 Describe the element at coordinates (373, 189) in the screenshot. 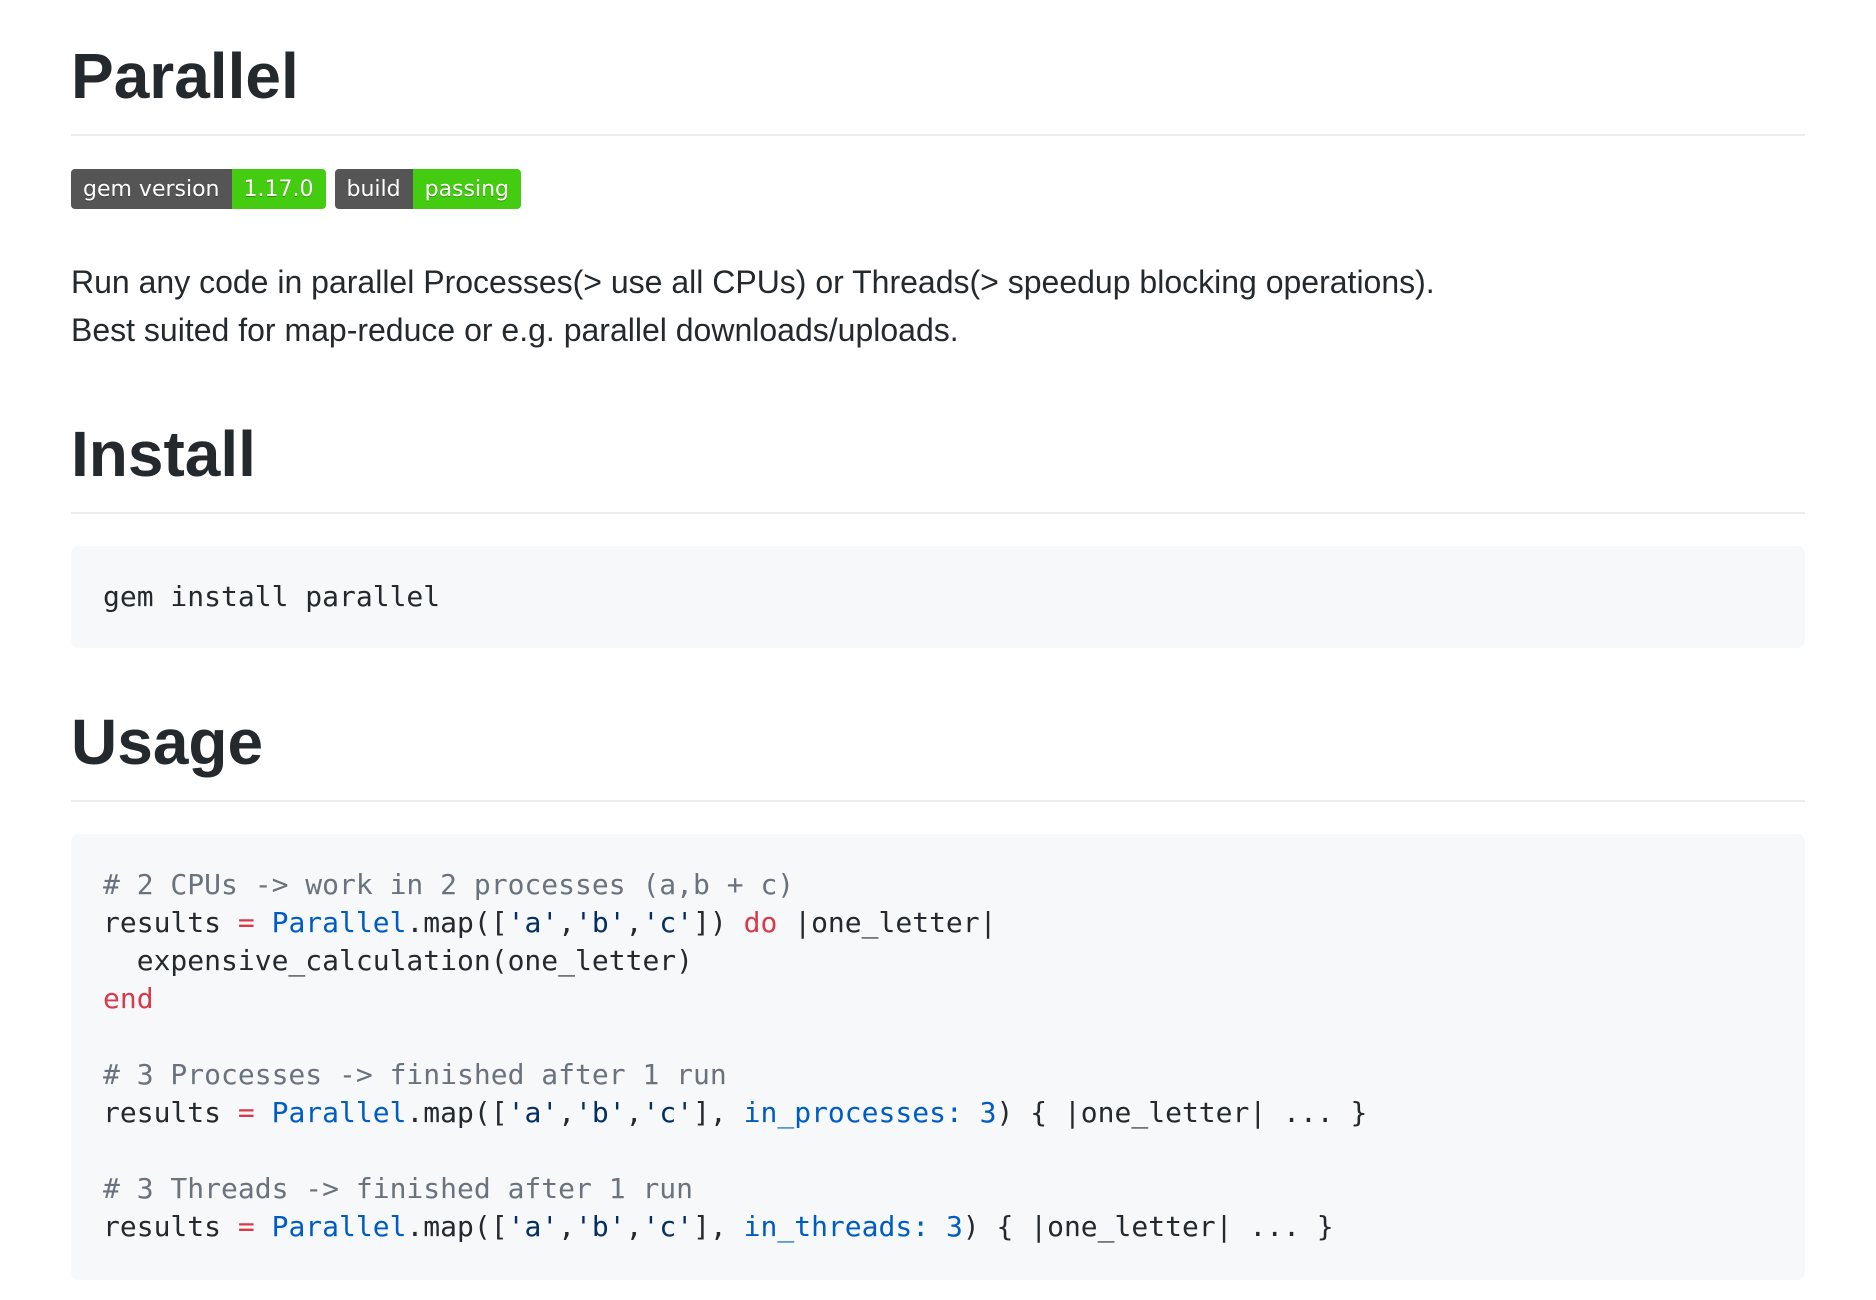

I see `badge-label: build` at that location.